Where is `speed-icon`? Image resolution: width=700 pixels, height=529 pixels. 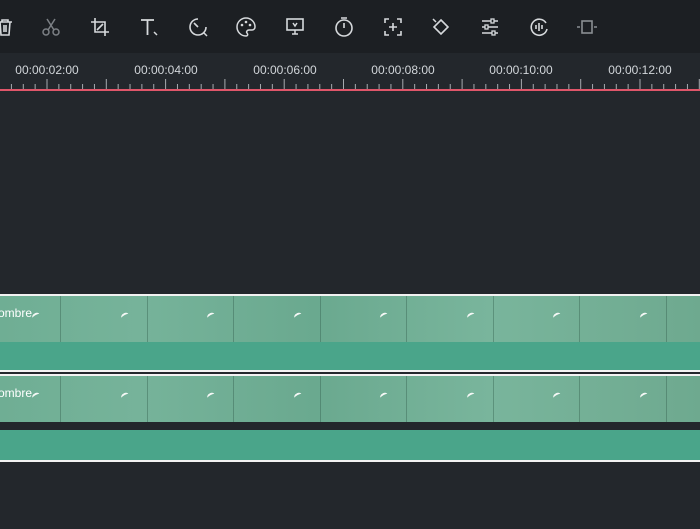 speed-icon is located at coordinates (198, 27).